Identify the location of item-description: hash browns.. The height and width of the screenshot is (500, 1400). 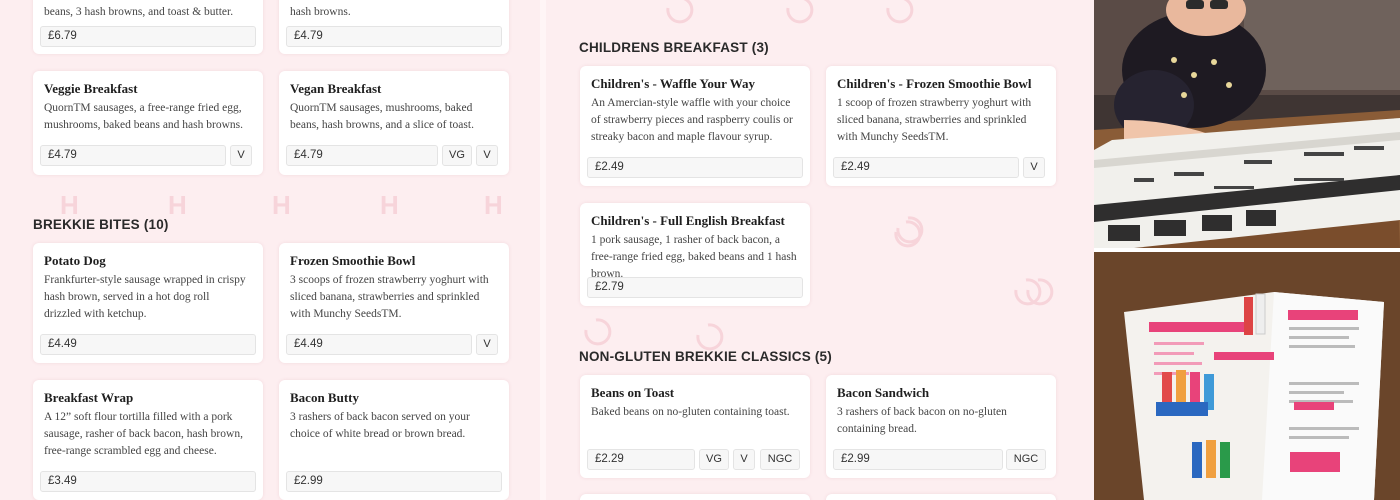
(320, 12).